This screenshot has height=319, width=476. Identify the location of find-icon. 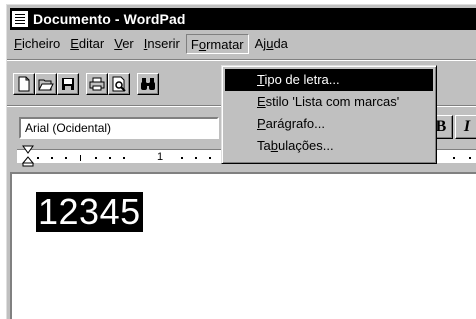
(148, 84).